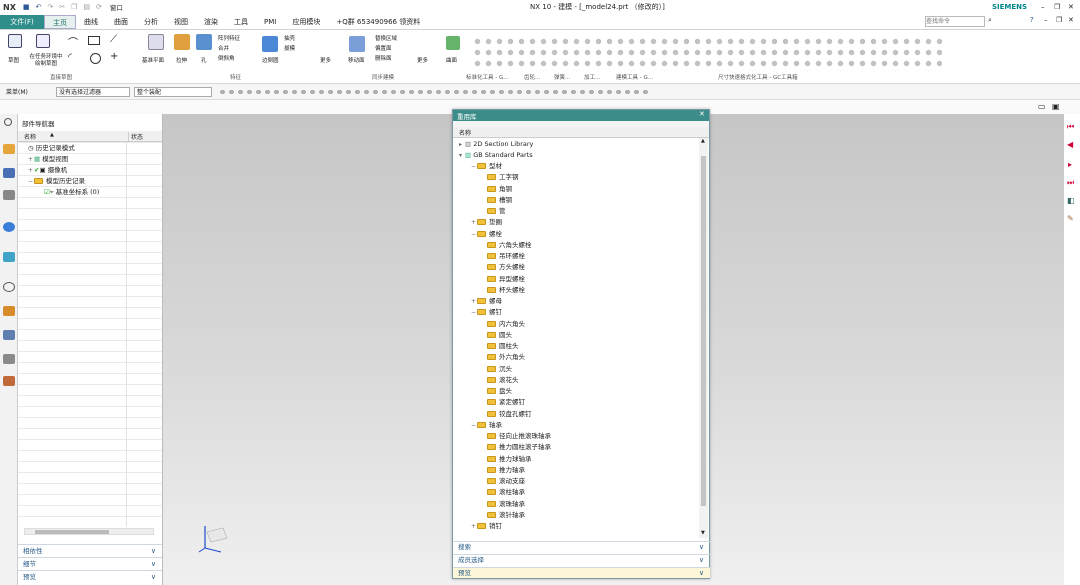  What do you see at coordinates (9, 311) in the screenshot?
I see `system-materials-icon` at bounding box center [9, 311].